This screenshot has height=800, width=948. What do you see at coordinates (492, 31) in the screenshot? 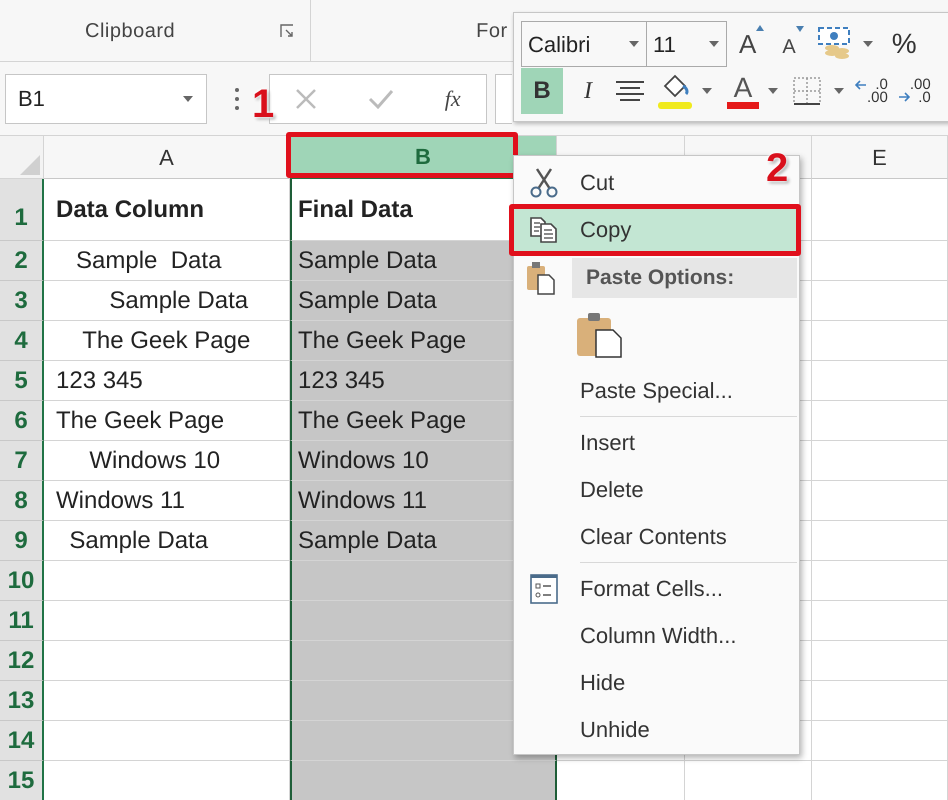
I see `group-label: For` at bounding box center [492, 31].